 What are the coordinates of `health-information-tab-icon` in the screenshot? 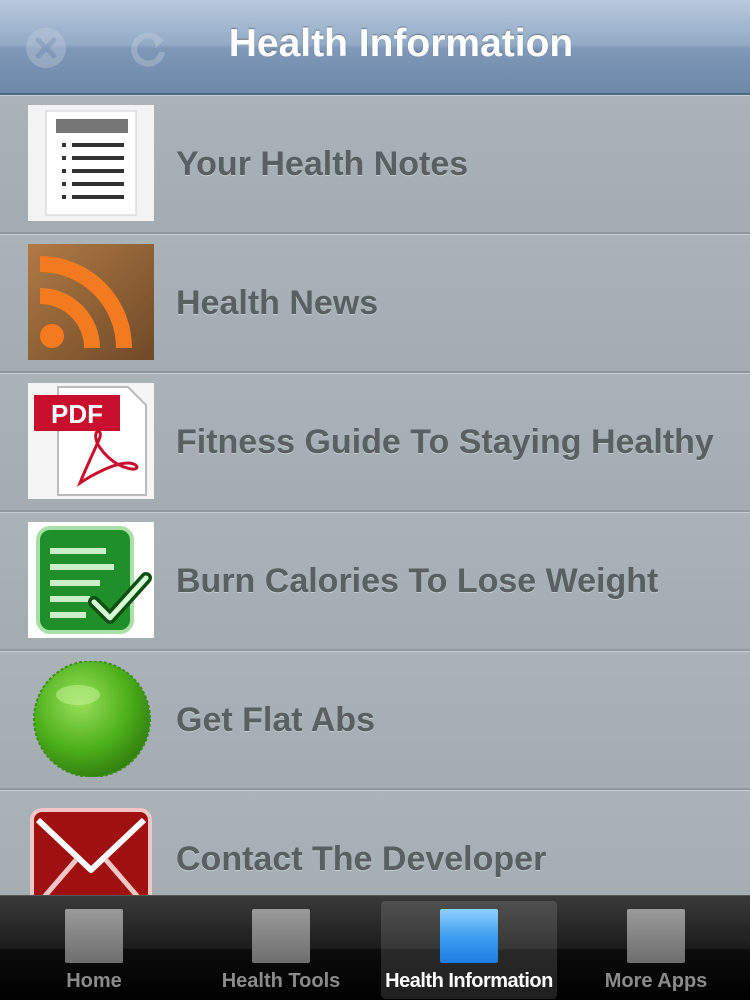 It's located at (469, 936).